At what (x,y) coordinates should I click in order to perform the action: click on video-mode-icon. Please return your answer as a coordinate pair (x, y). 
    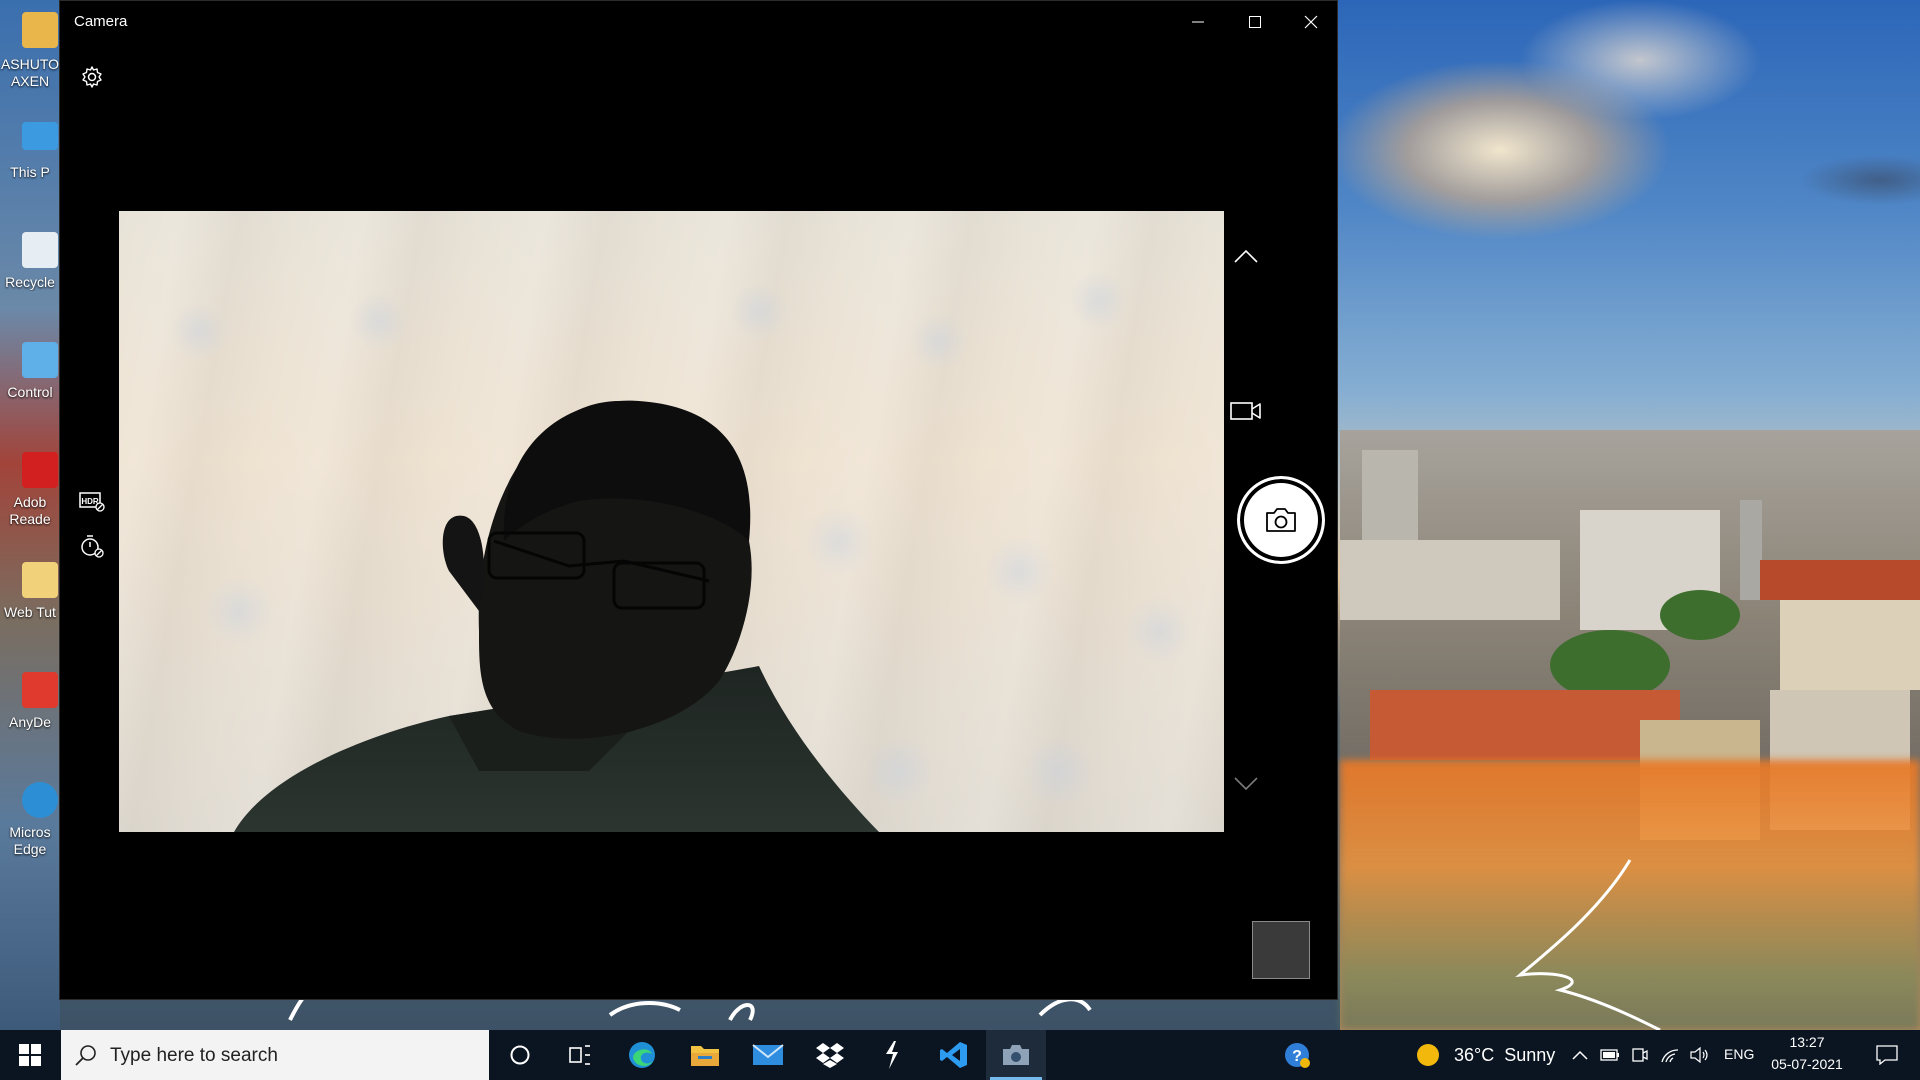
    Looking at the image, I should click on (1245, 411).